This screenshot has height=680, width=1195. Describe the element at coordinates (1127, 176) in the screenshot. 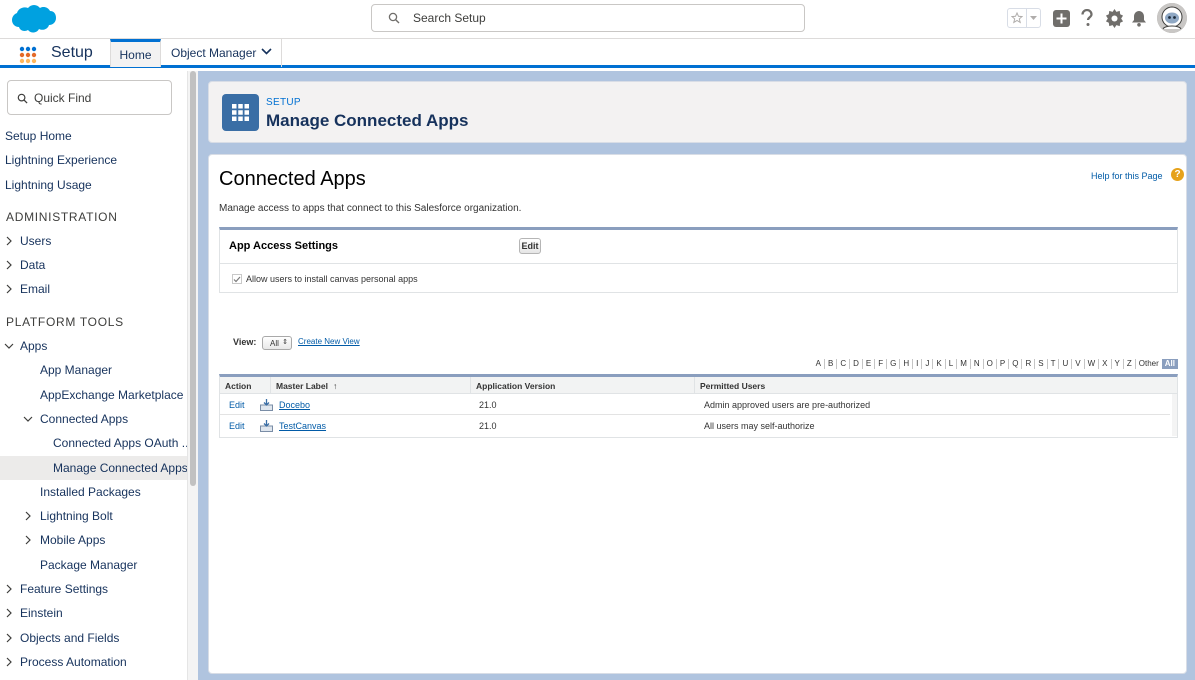

I see `help-for-page-link: Help for this Page` at that location.